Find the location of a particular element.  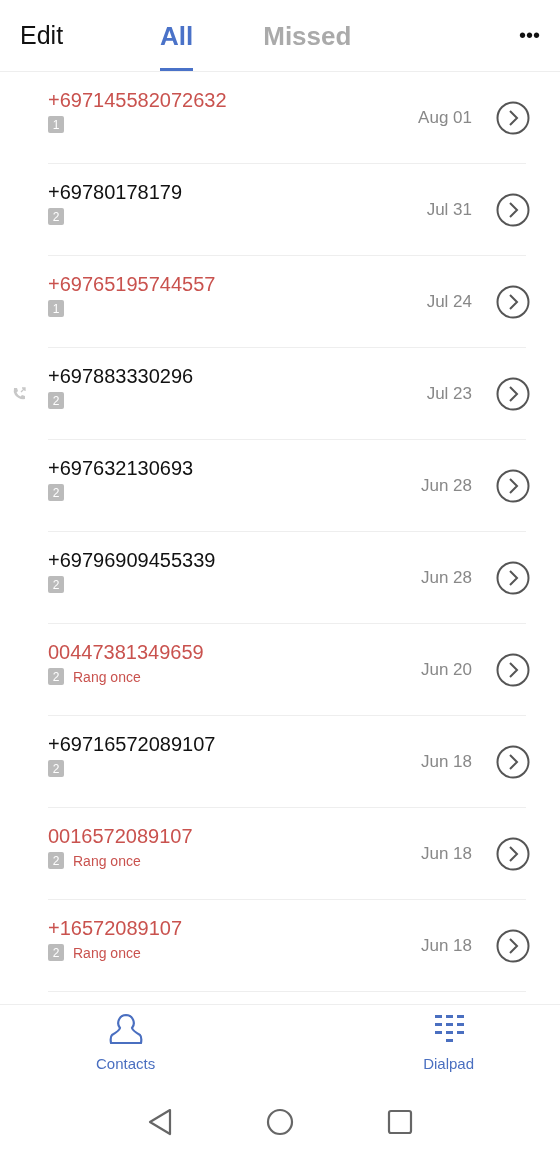

call-date: Jul 24 is located at coordinates (449, 302).